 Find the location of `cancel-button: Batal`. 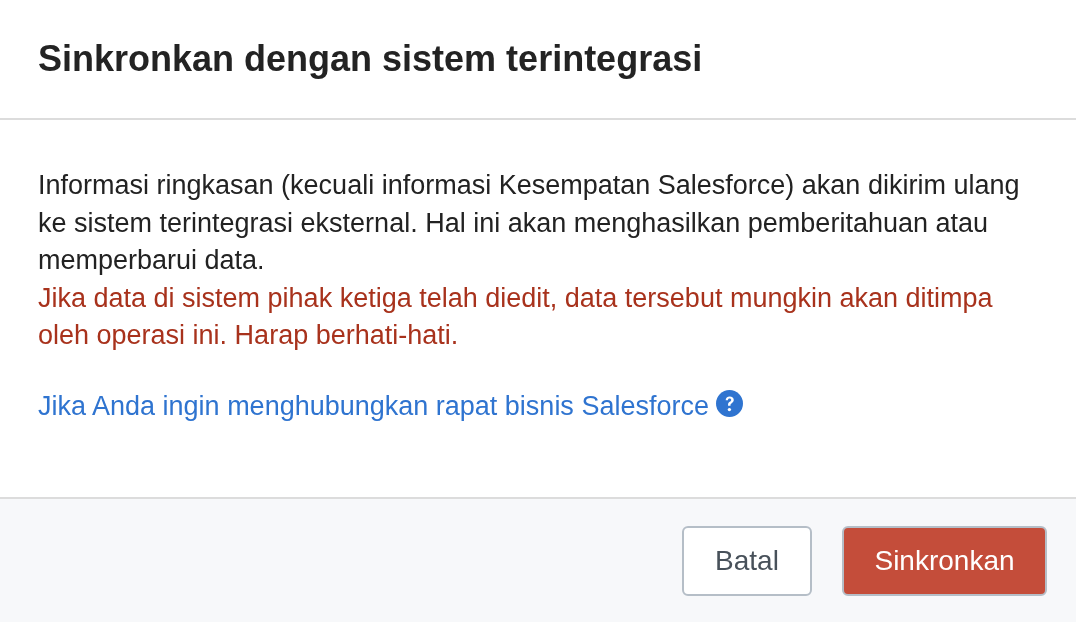

cancel-button: Batal is located at coordinates (747, 560).